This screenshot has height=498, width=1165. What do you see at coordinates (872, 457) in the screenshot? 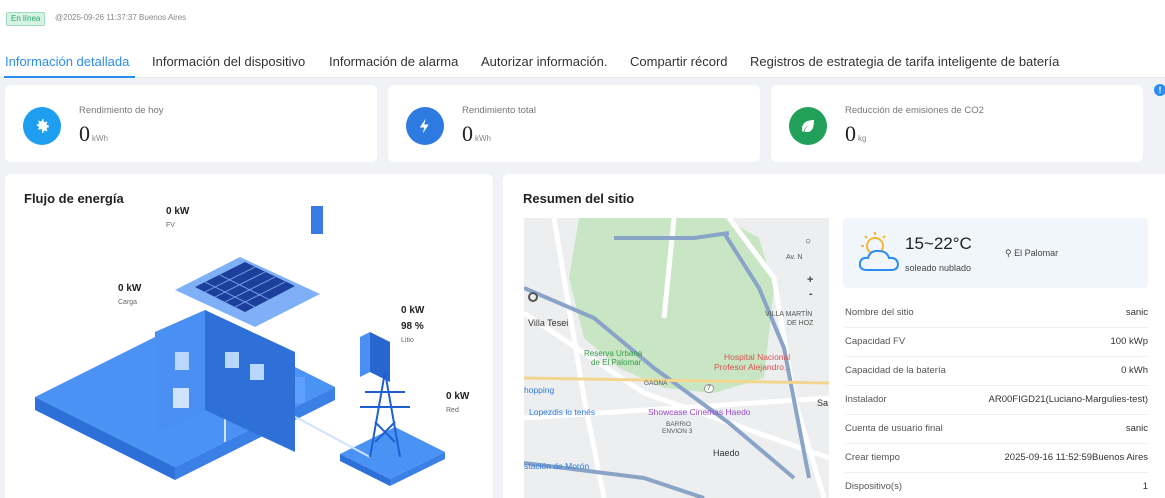
I see `info-label: Crear tiempo` at bounding box center [872, 457].